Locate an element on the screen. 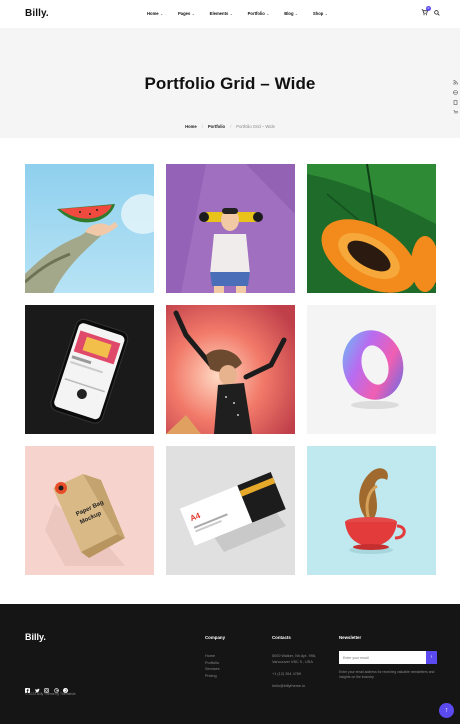 This screenshot has height=724, width=460. page-title: Portfolio Grid – Wide is located at coordinates (230, 83).